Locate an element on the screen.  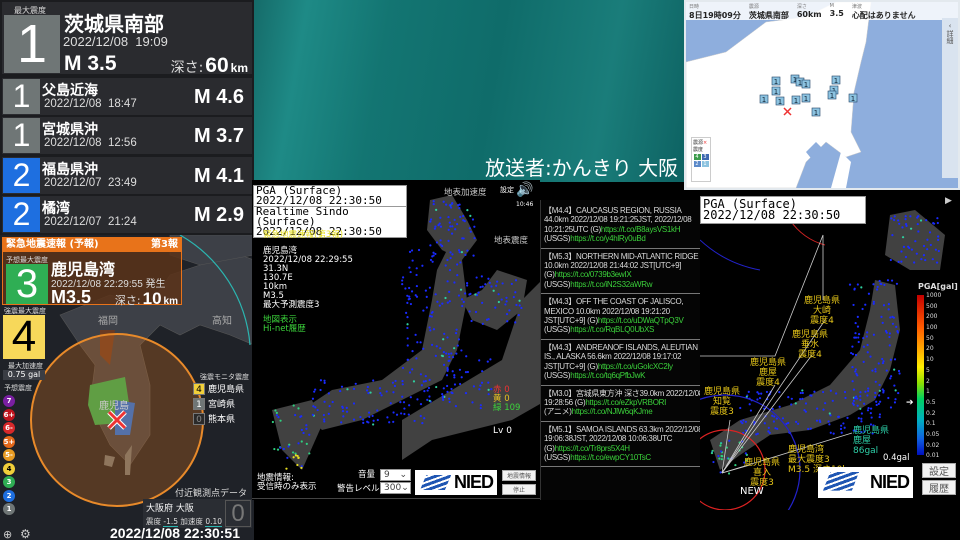
settings-button: 設定 is located at coordinates (939, 470).